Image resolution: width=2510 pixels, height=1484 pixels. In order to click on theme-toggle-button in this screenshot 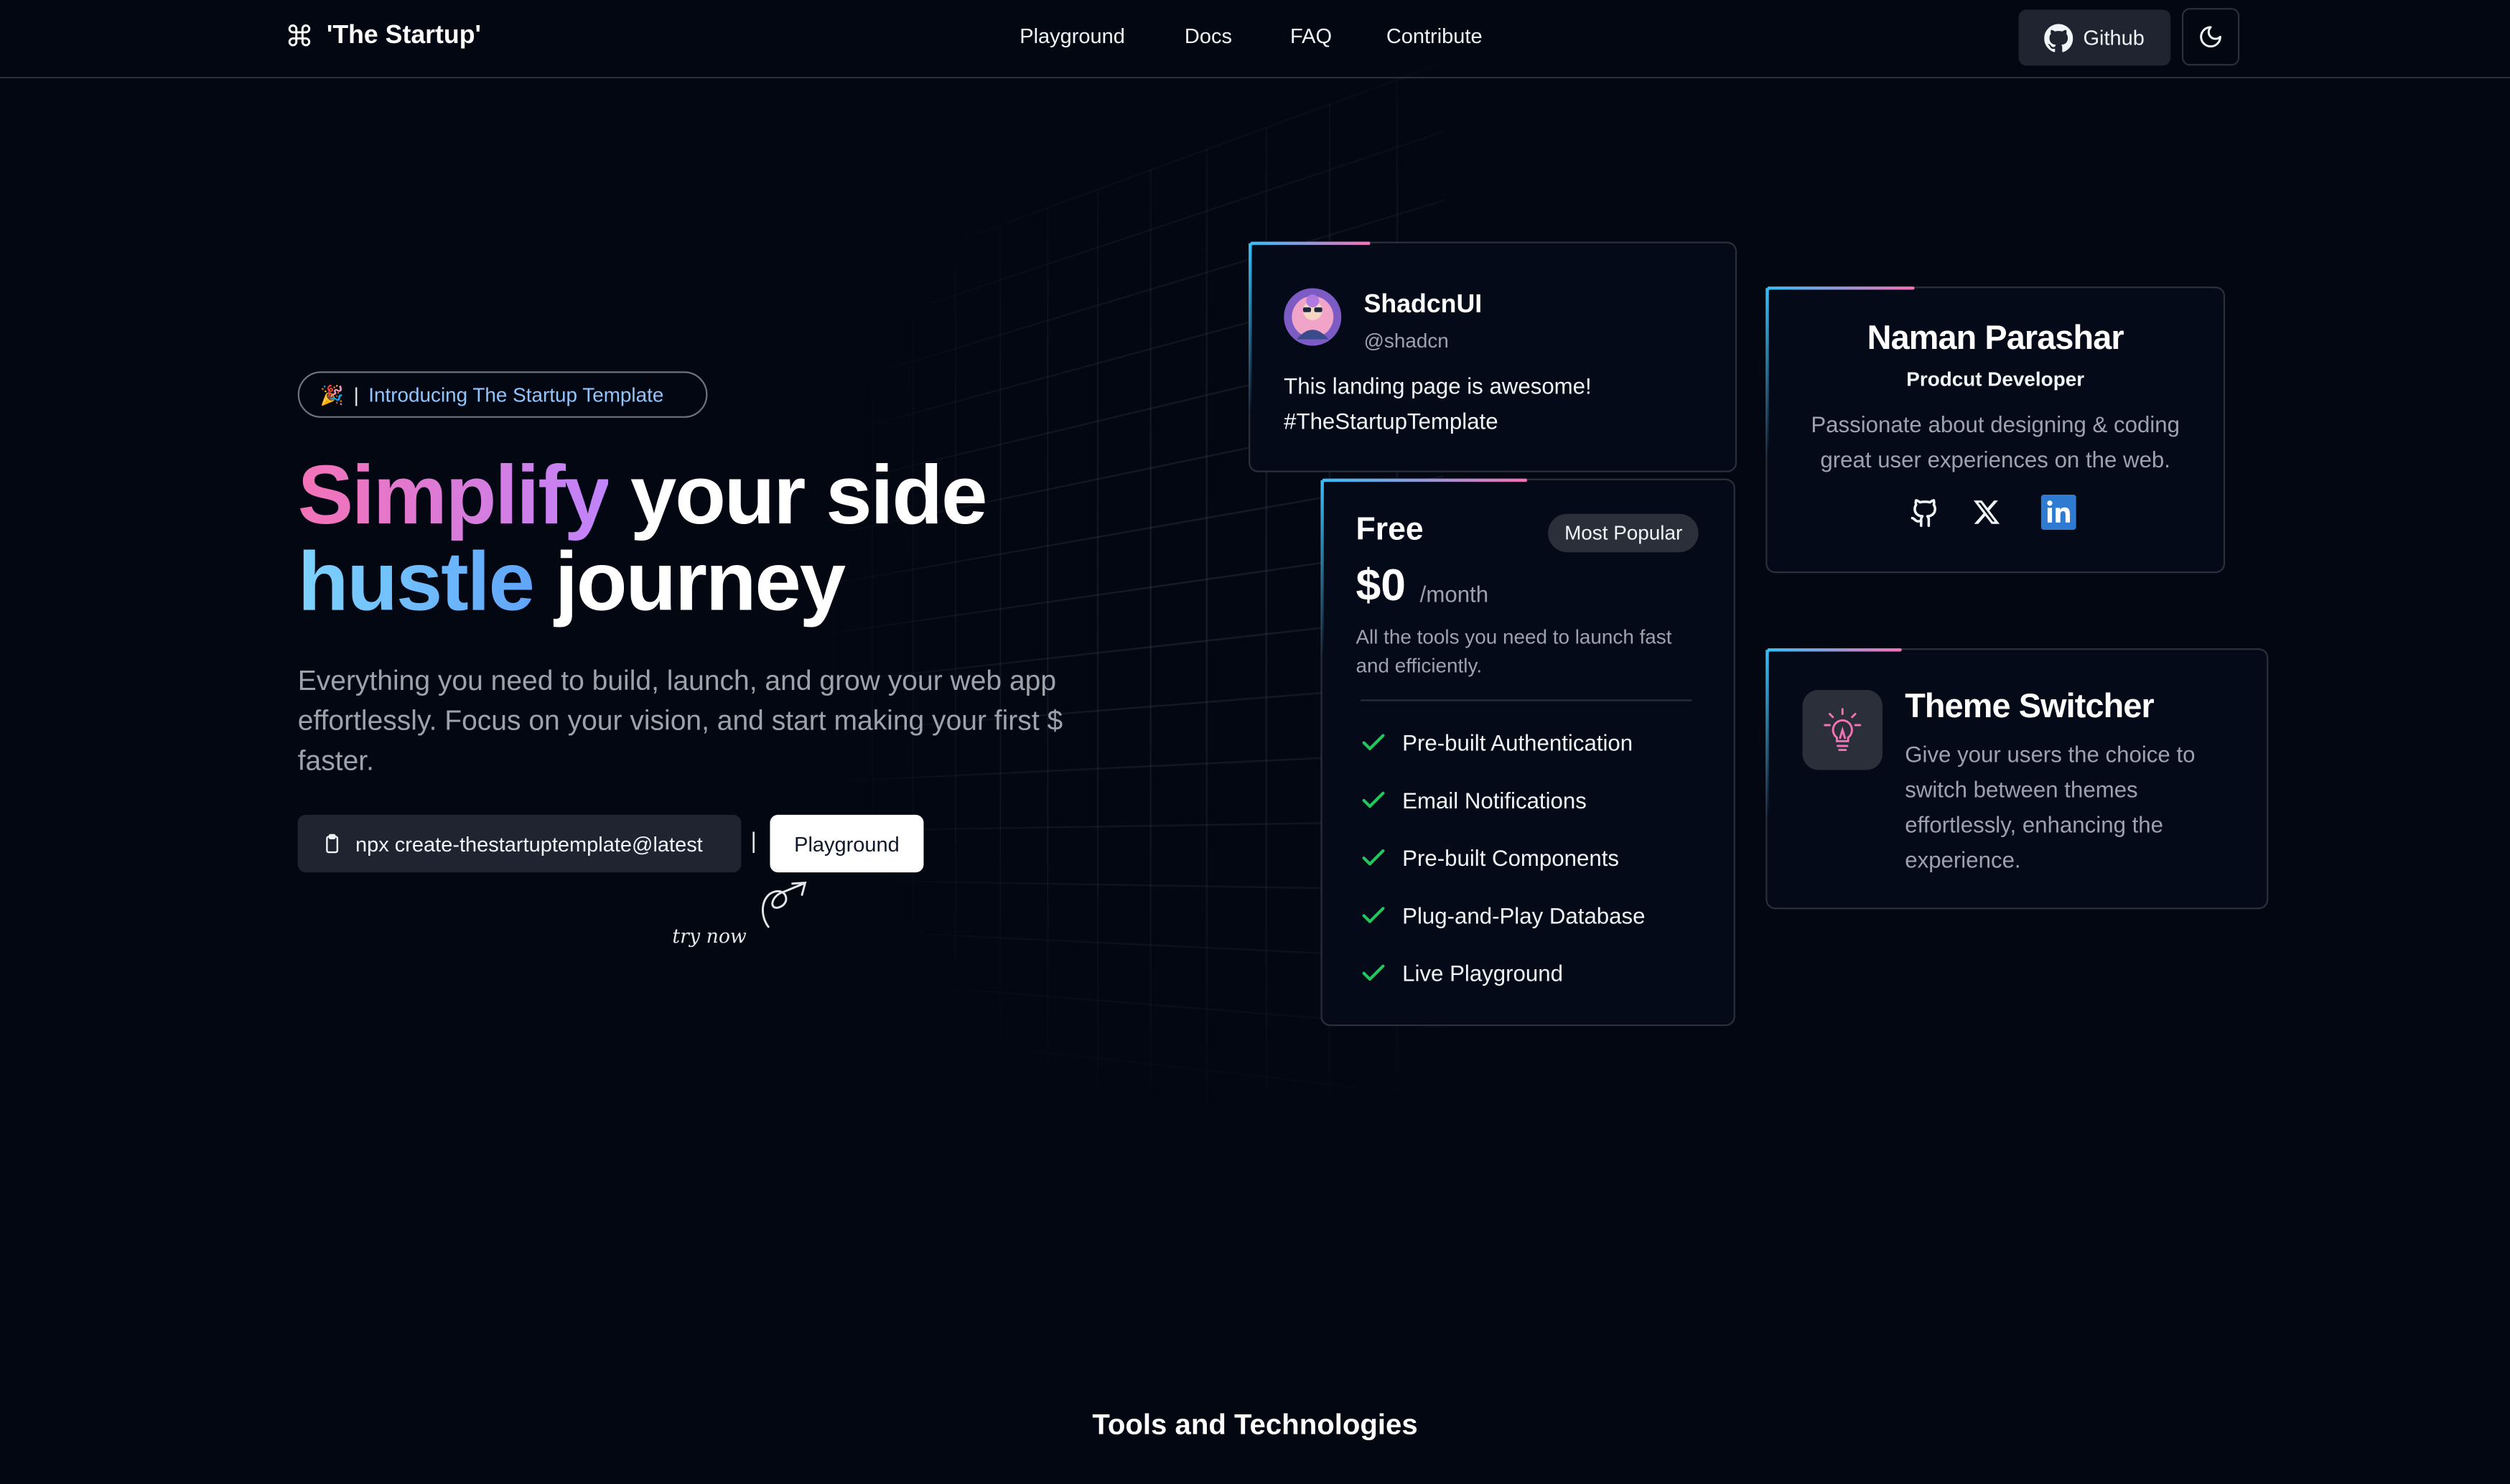, I will do `click(2210, 36)`.